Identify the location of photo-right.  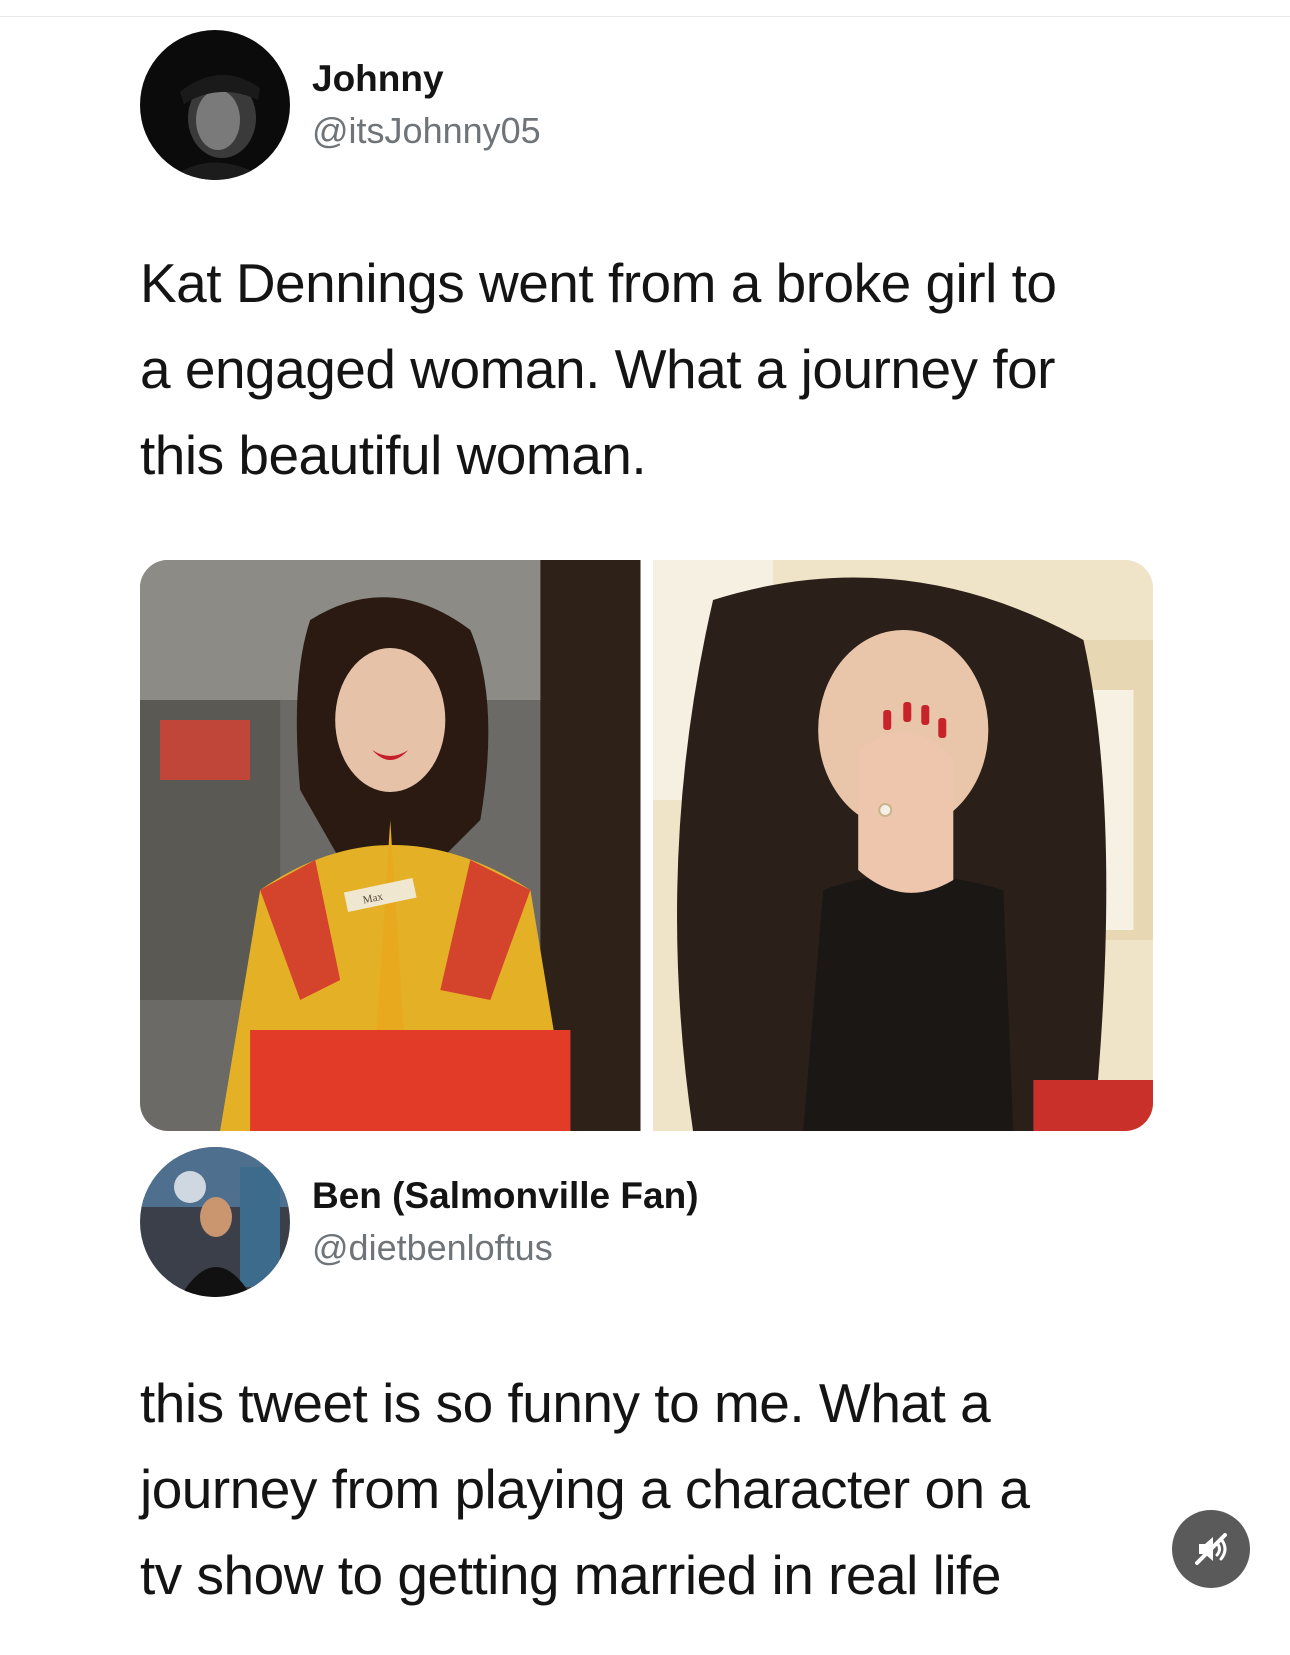
(902, 845).